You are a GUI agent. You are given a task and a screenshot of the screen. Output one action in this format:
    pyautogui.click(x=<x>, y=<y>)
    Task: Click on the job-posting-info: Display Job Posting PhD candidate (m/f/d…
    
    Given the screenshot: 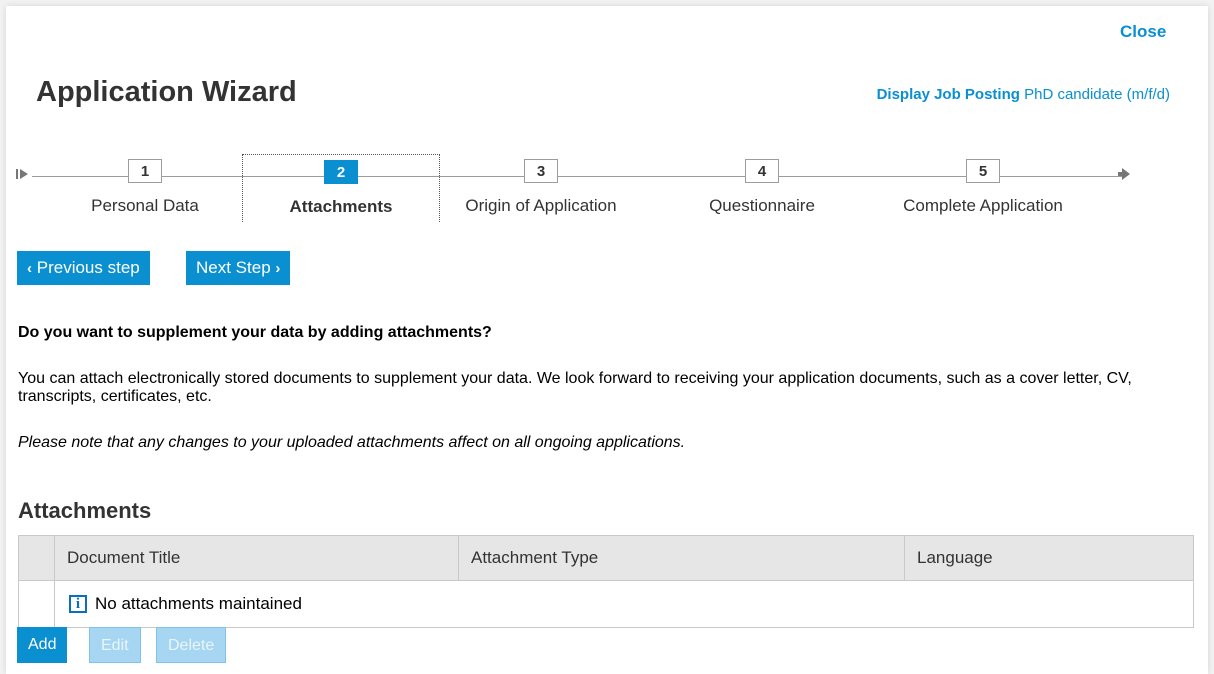 What is the action you would take?
    pyautogui.click(x=1023, y=94)
    